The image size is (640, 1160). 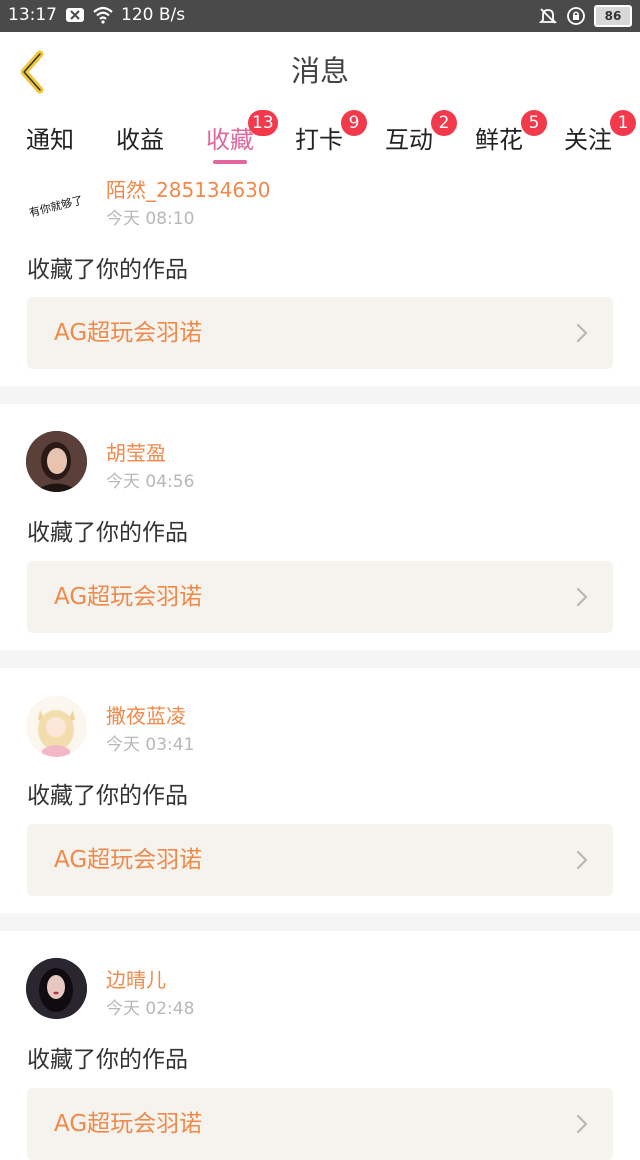 What do you see at coordinates (548, 16) in the screenshot?
I see `bell-off-icon` at bounding box center [548, 16].